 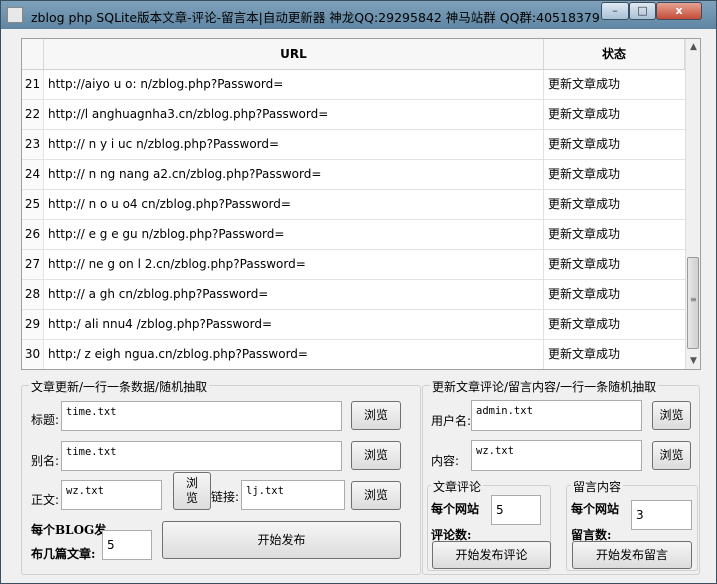 I want to click on title-browse-button: 浏览, so click(x=376, y=415).